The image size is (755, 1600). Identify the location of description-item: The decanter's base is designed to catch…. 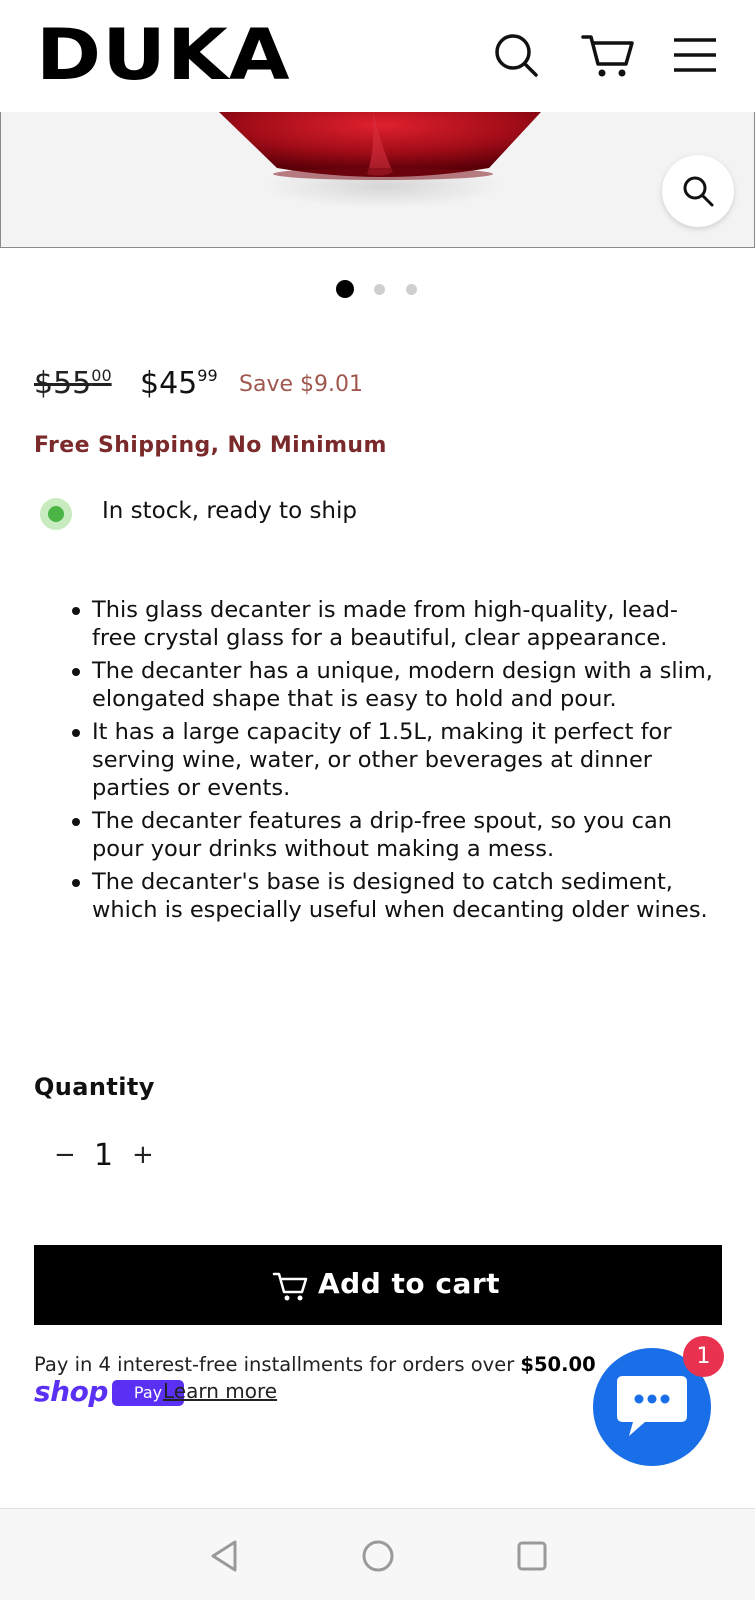
(395, 896).